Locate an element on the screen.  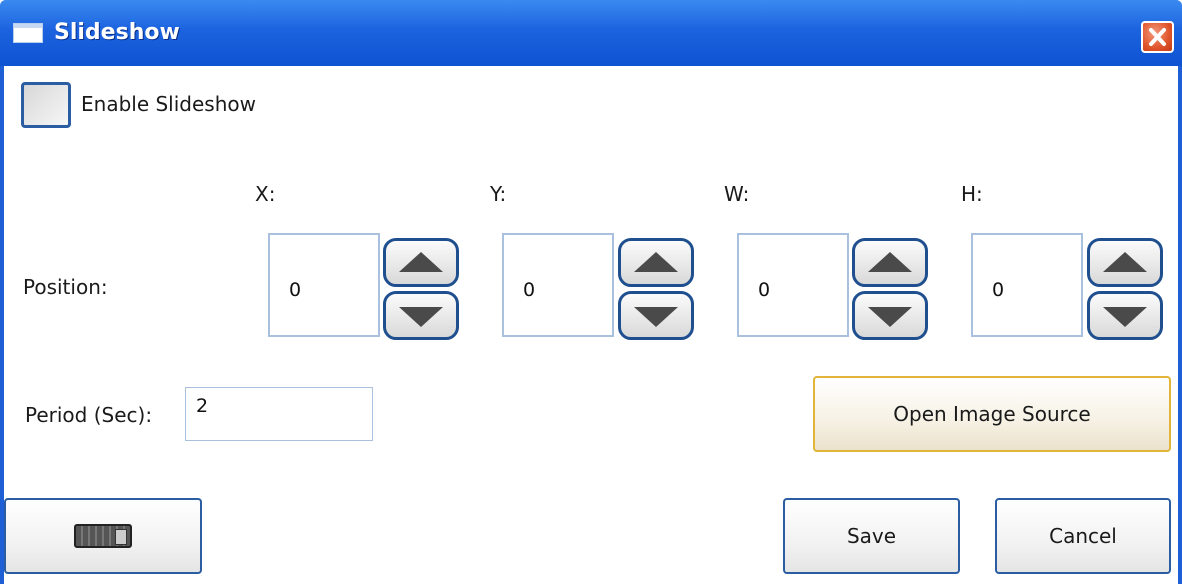
x-increment-button is located at coordinates (421, 262).